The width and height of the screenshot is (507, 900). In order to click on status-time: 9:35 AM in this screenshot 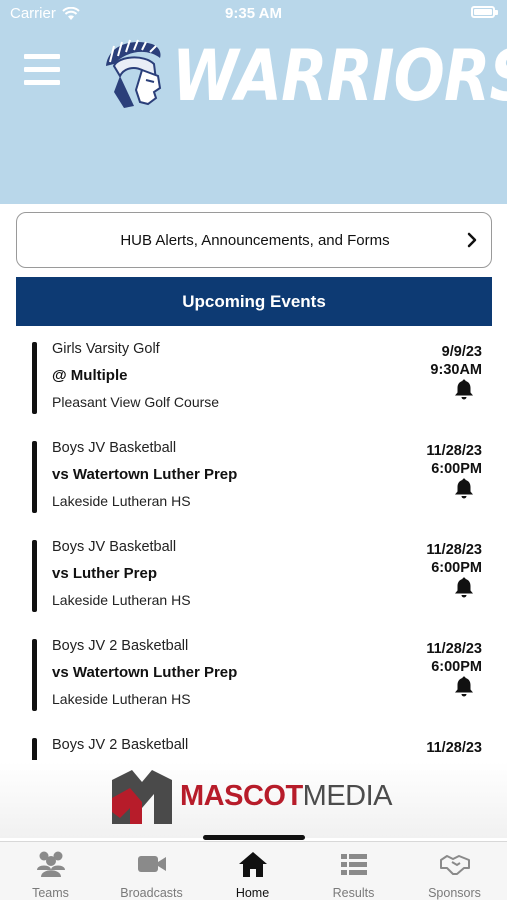, I will do `click(253, 13)`.